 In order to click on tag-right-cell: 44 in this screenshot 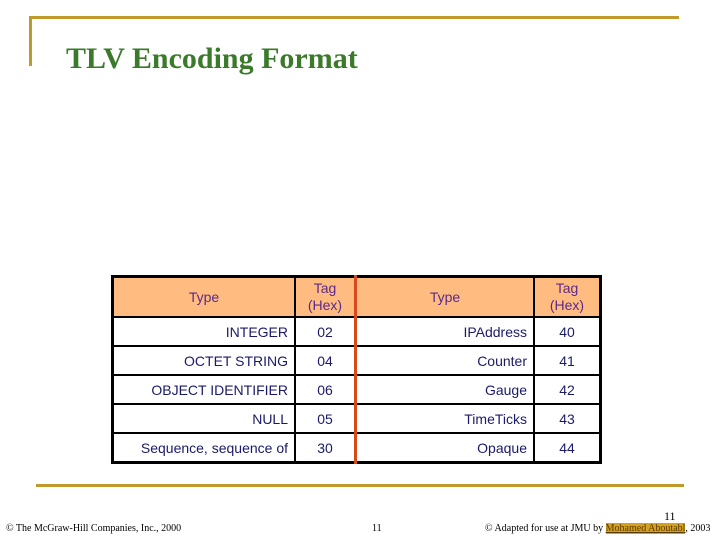, I will do `click(567, 448)`.